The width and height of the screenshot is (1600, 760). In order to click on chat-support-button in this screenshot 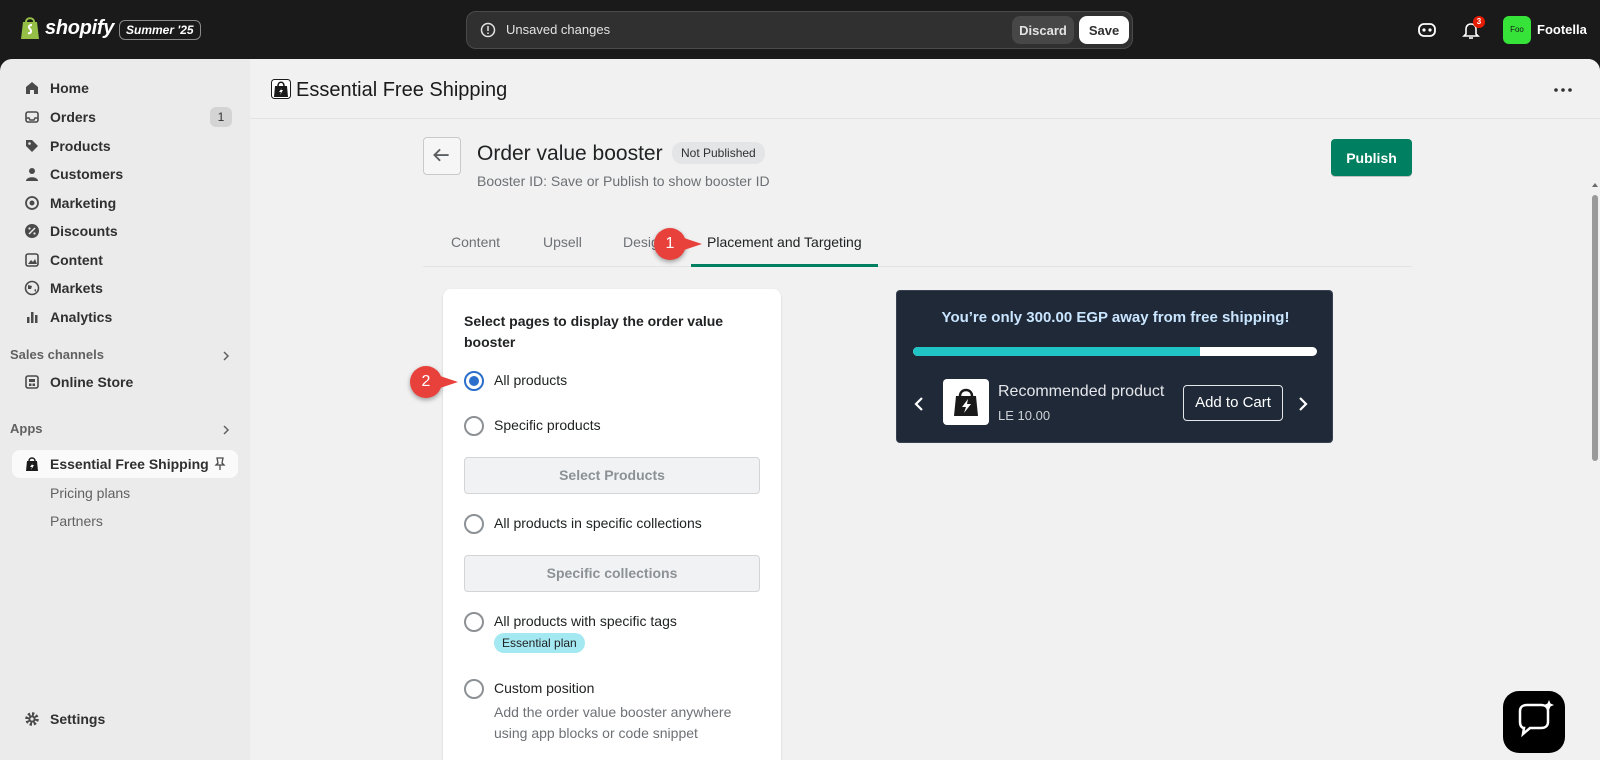, I will do `click(1534, 722)`.